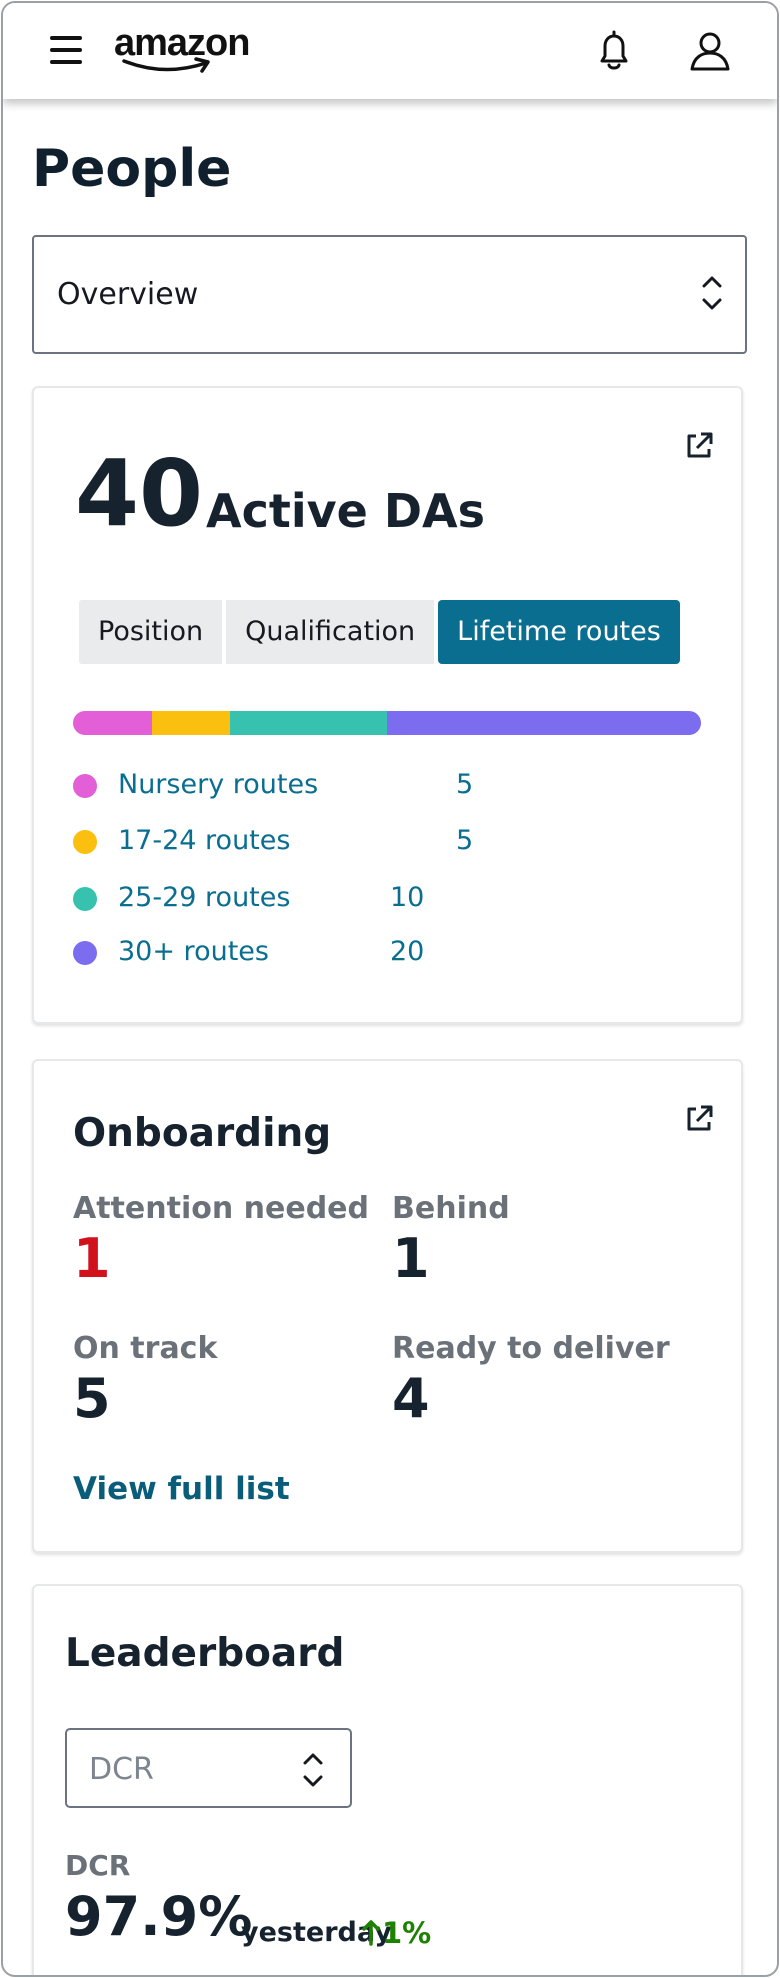  Describe the element at coordinates (204, 897) in the screenshot. I see `legend-label: 25-29 routes` at that location.